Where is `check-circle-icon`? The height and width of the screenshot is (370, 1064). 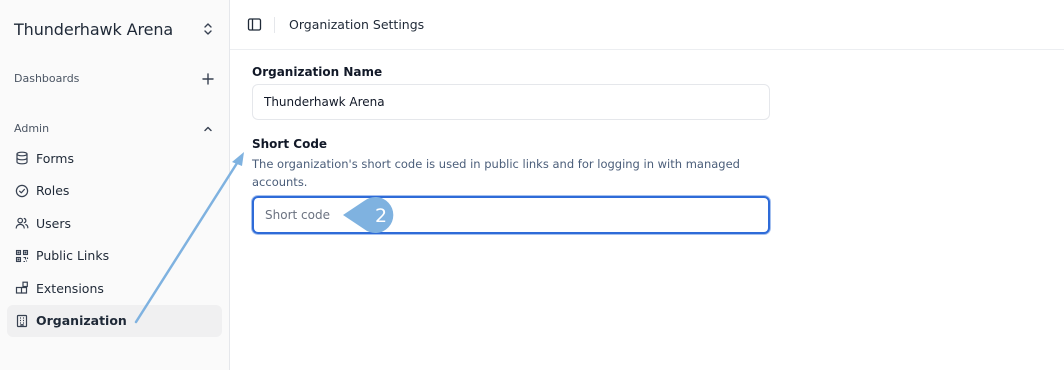 check-circle-icon is located at coordinates (21, 190).